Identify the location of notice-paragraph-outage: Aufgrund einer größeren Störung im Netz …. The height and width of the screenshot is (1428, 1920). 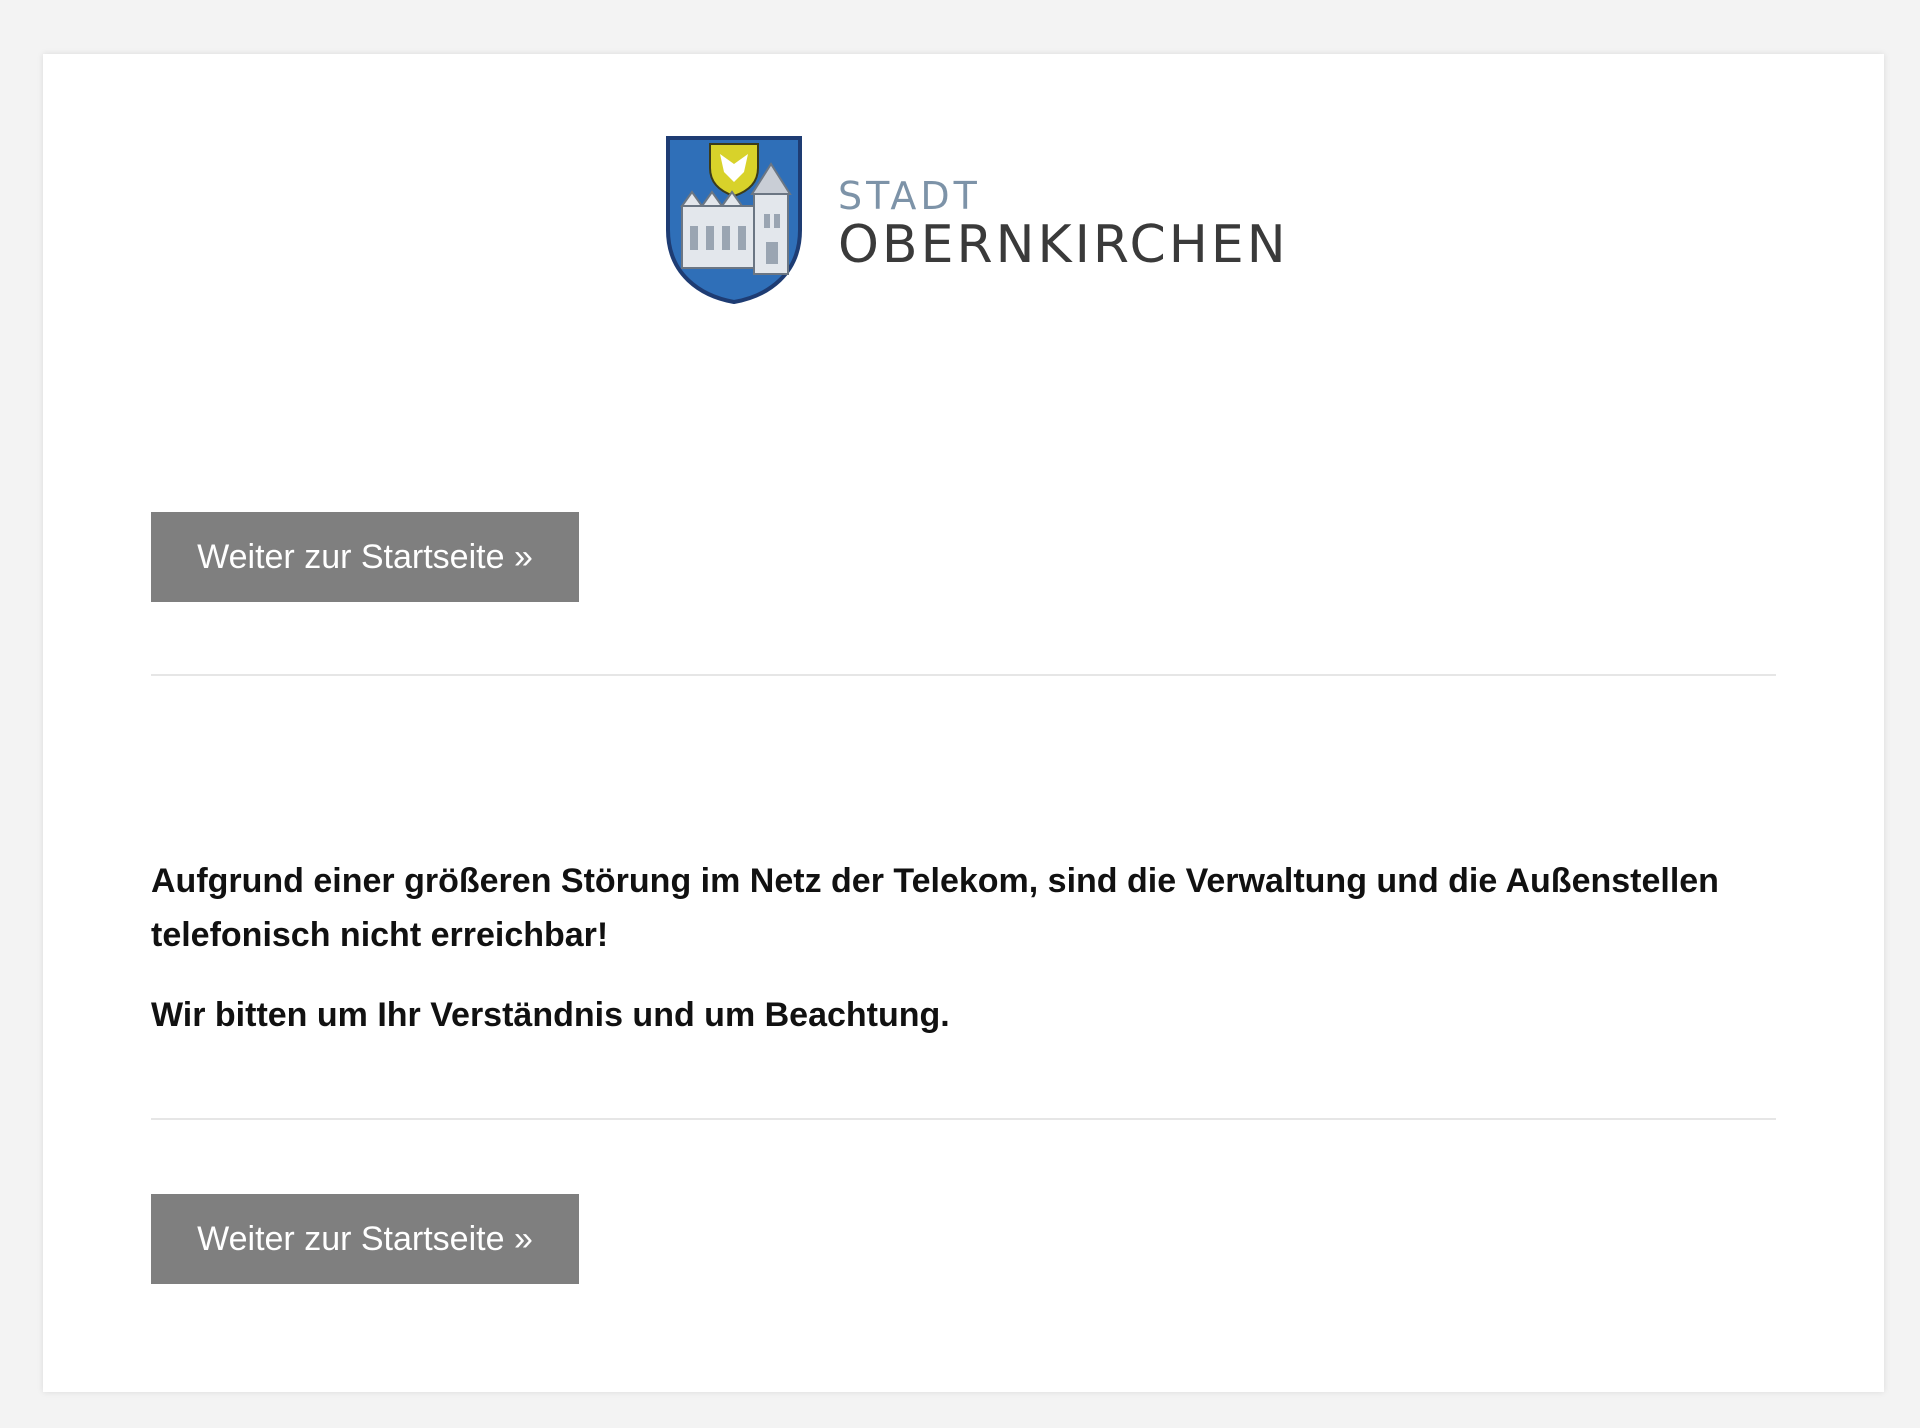
(935, 908).